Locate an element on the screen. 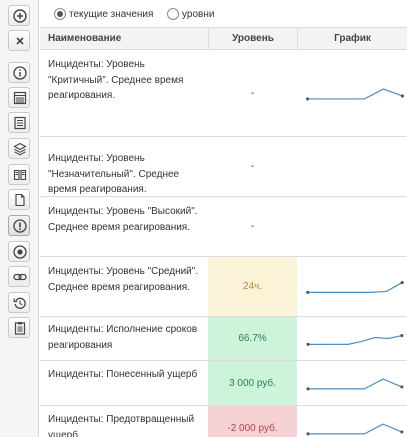  indicator-level-value: 24ч. is located at coordinates (252, 286).